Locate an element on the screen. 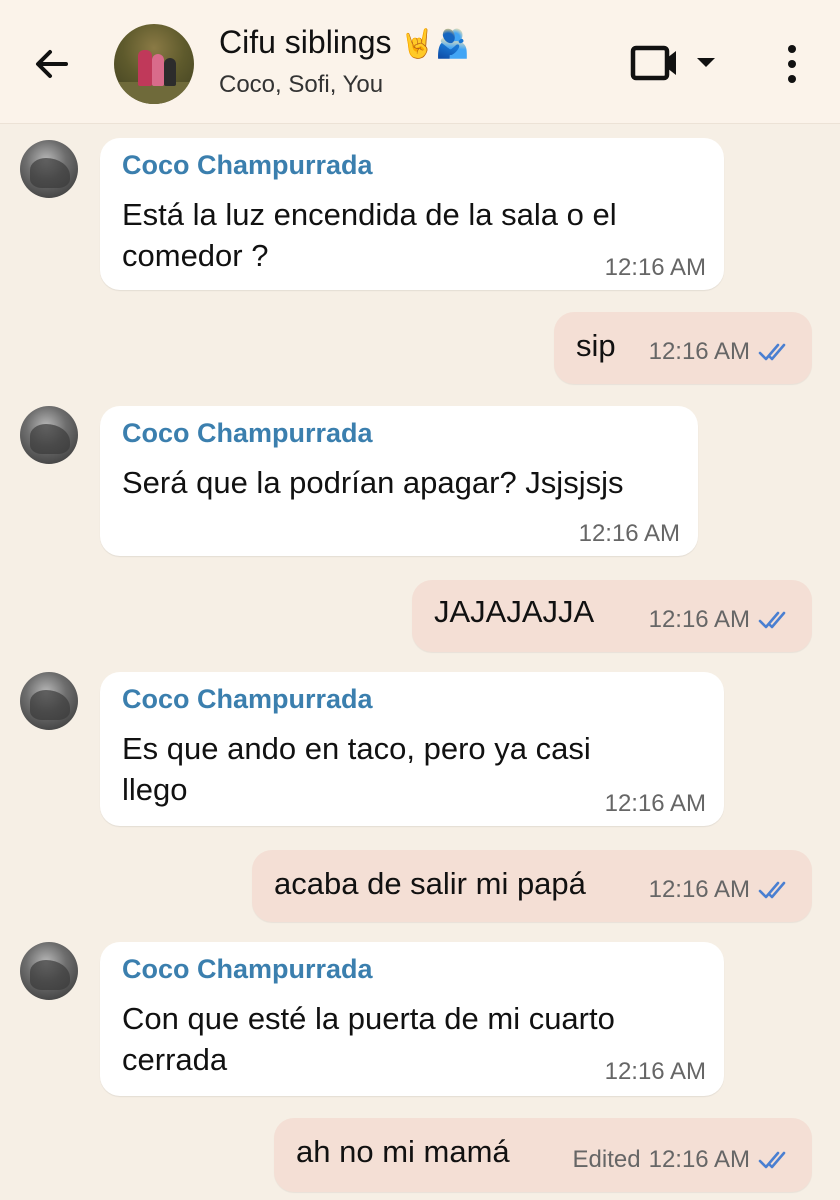  outgoing-message: JAJAJAJJA 12:16 AM is located at coordinates (612, 616).